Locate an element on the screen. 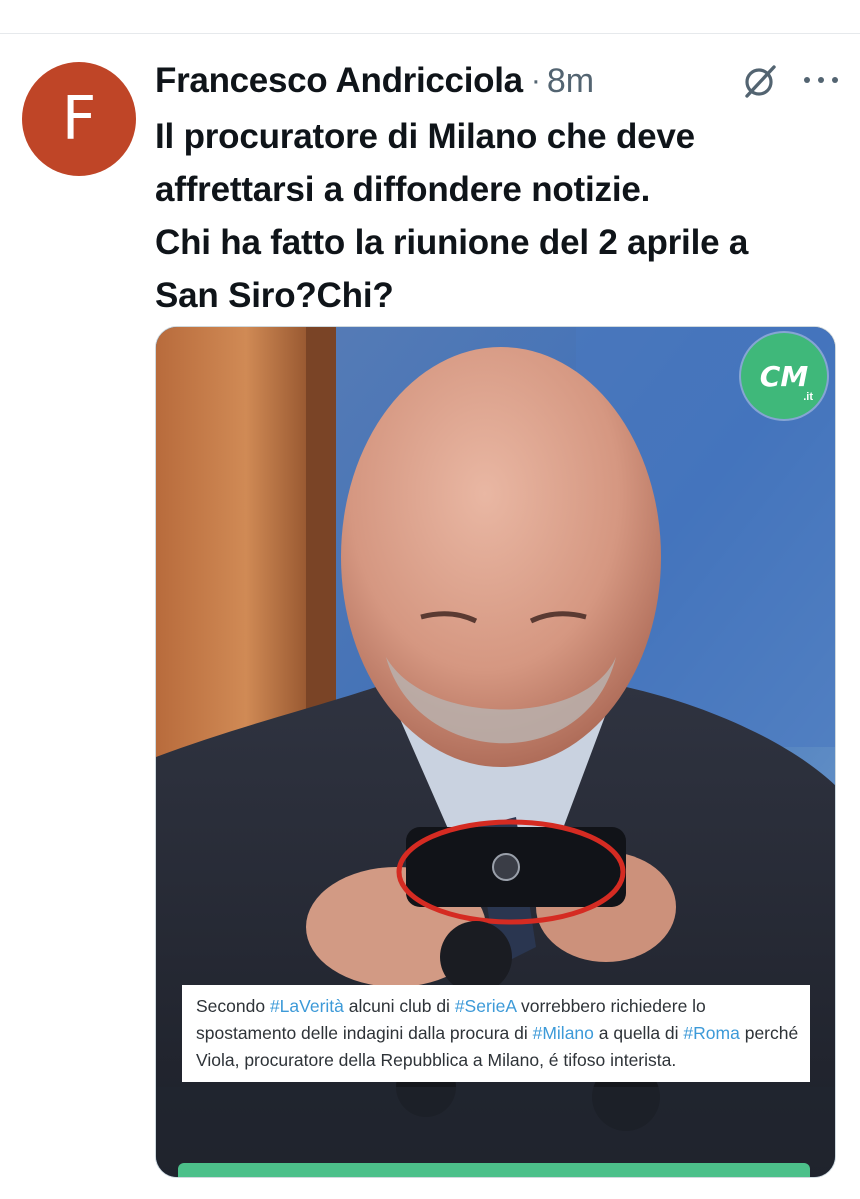 The height and width of the screenshot is (1199, 860). top-divider is located at coordinates (430, 33).